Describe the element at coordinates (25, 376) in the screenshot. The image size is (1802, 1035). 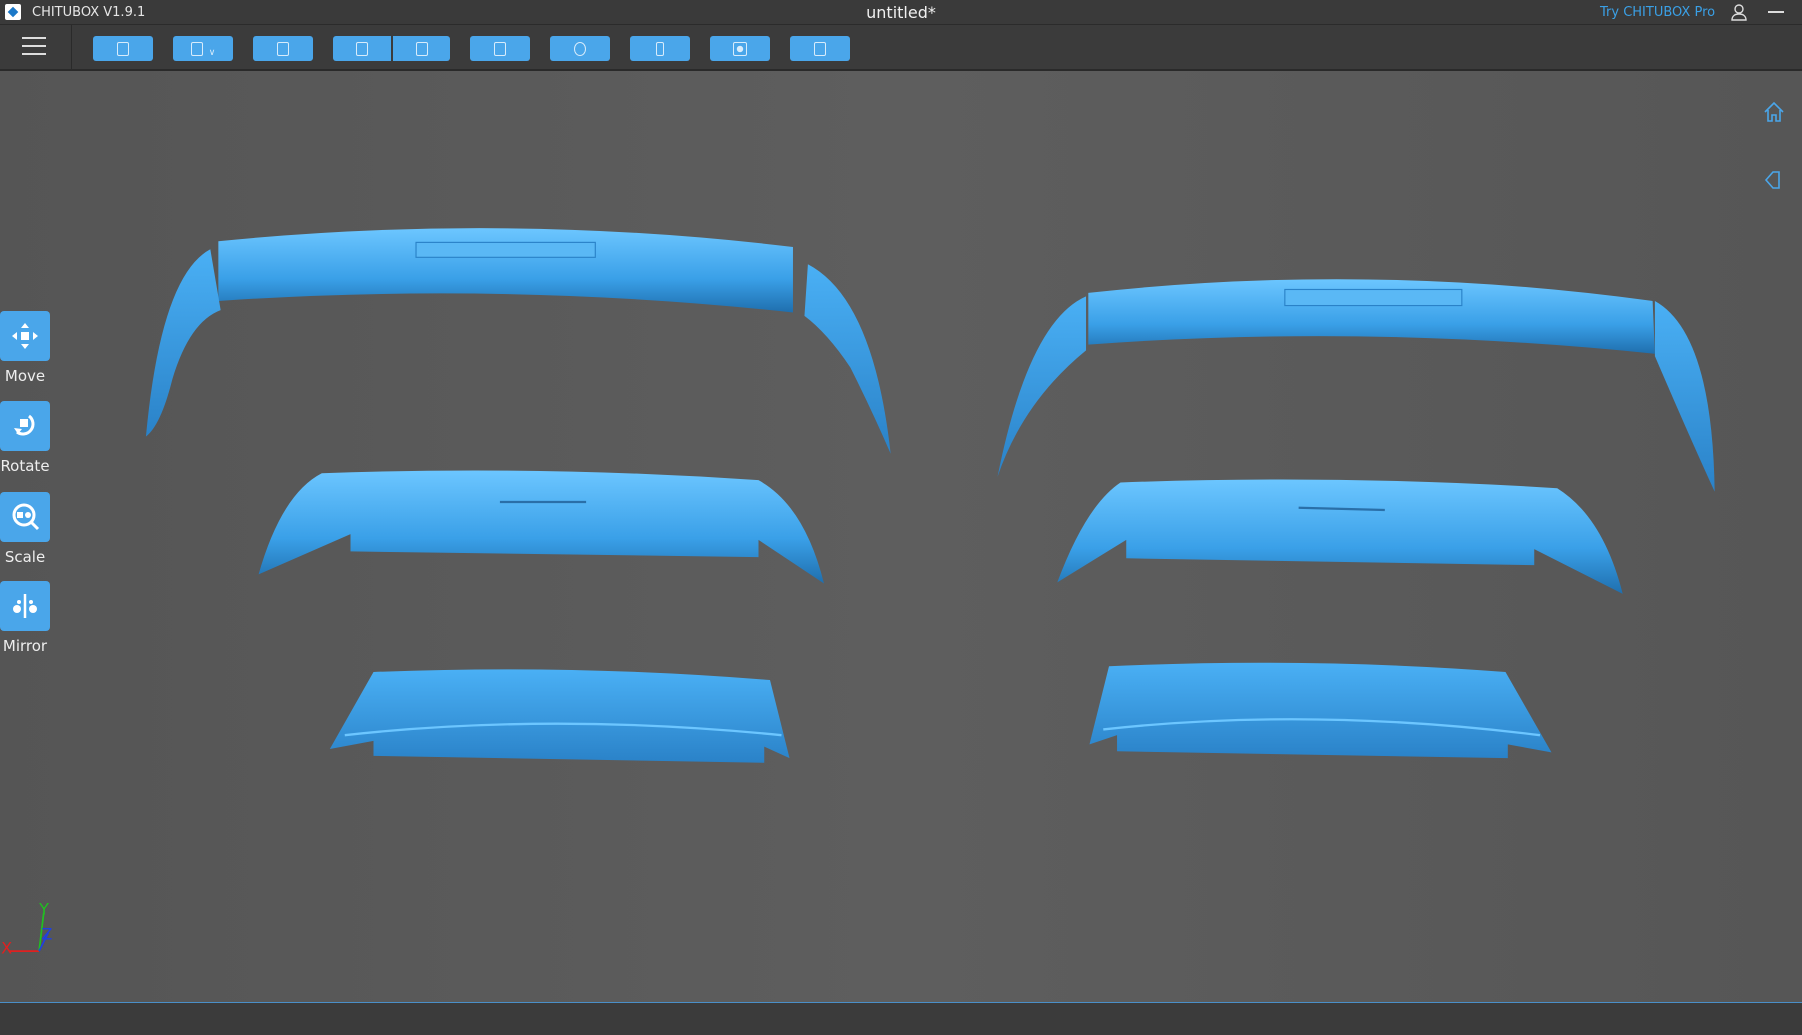
I see `move-tool-label: Move` at that location.